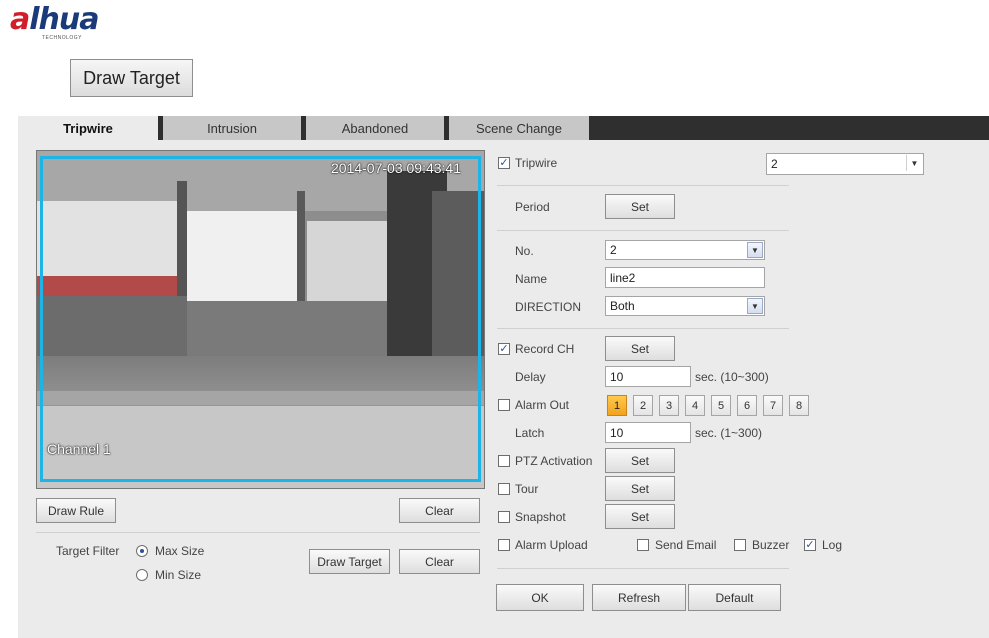 The width and height of the screenshot is (989, 638). What do you see at coordinates (439, 510) in the screenshot?
I see `clear-rule-button: Clear` at bounding box center [439, 510].